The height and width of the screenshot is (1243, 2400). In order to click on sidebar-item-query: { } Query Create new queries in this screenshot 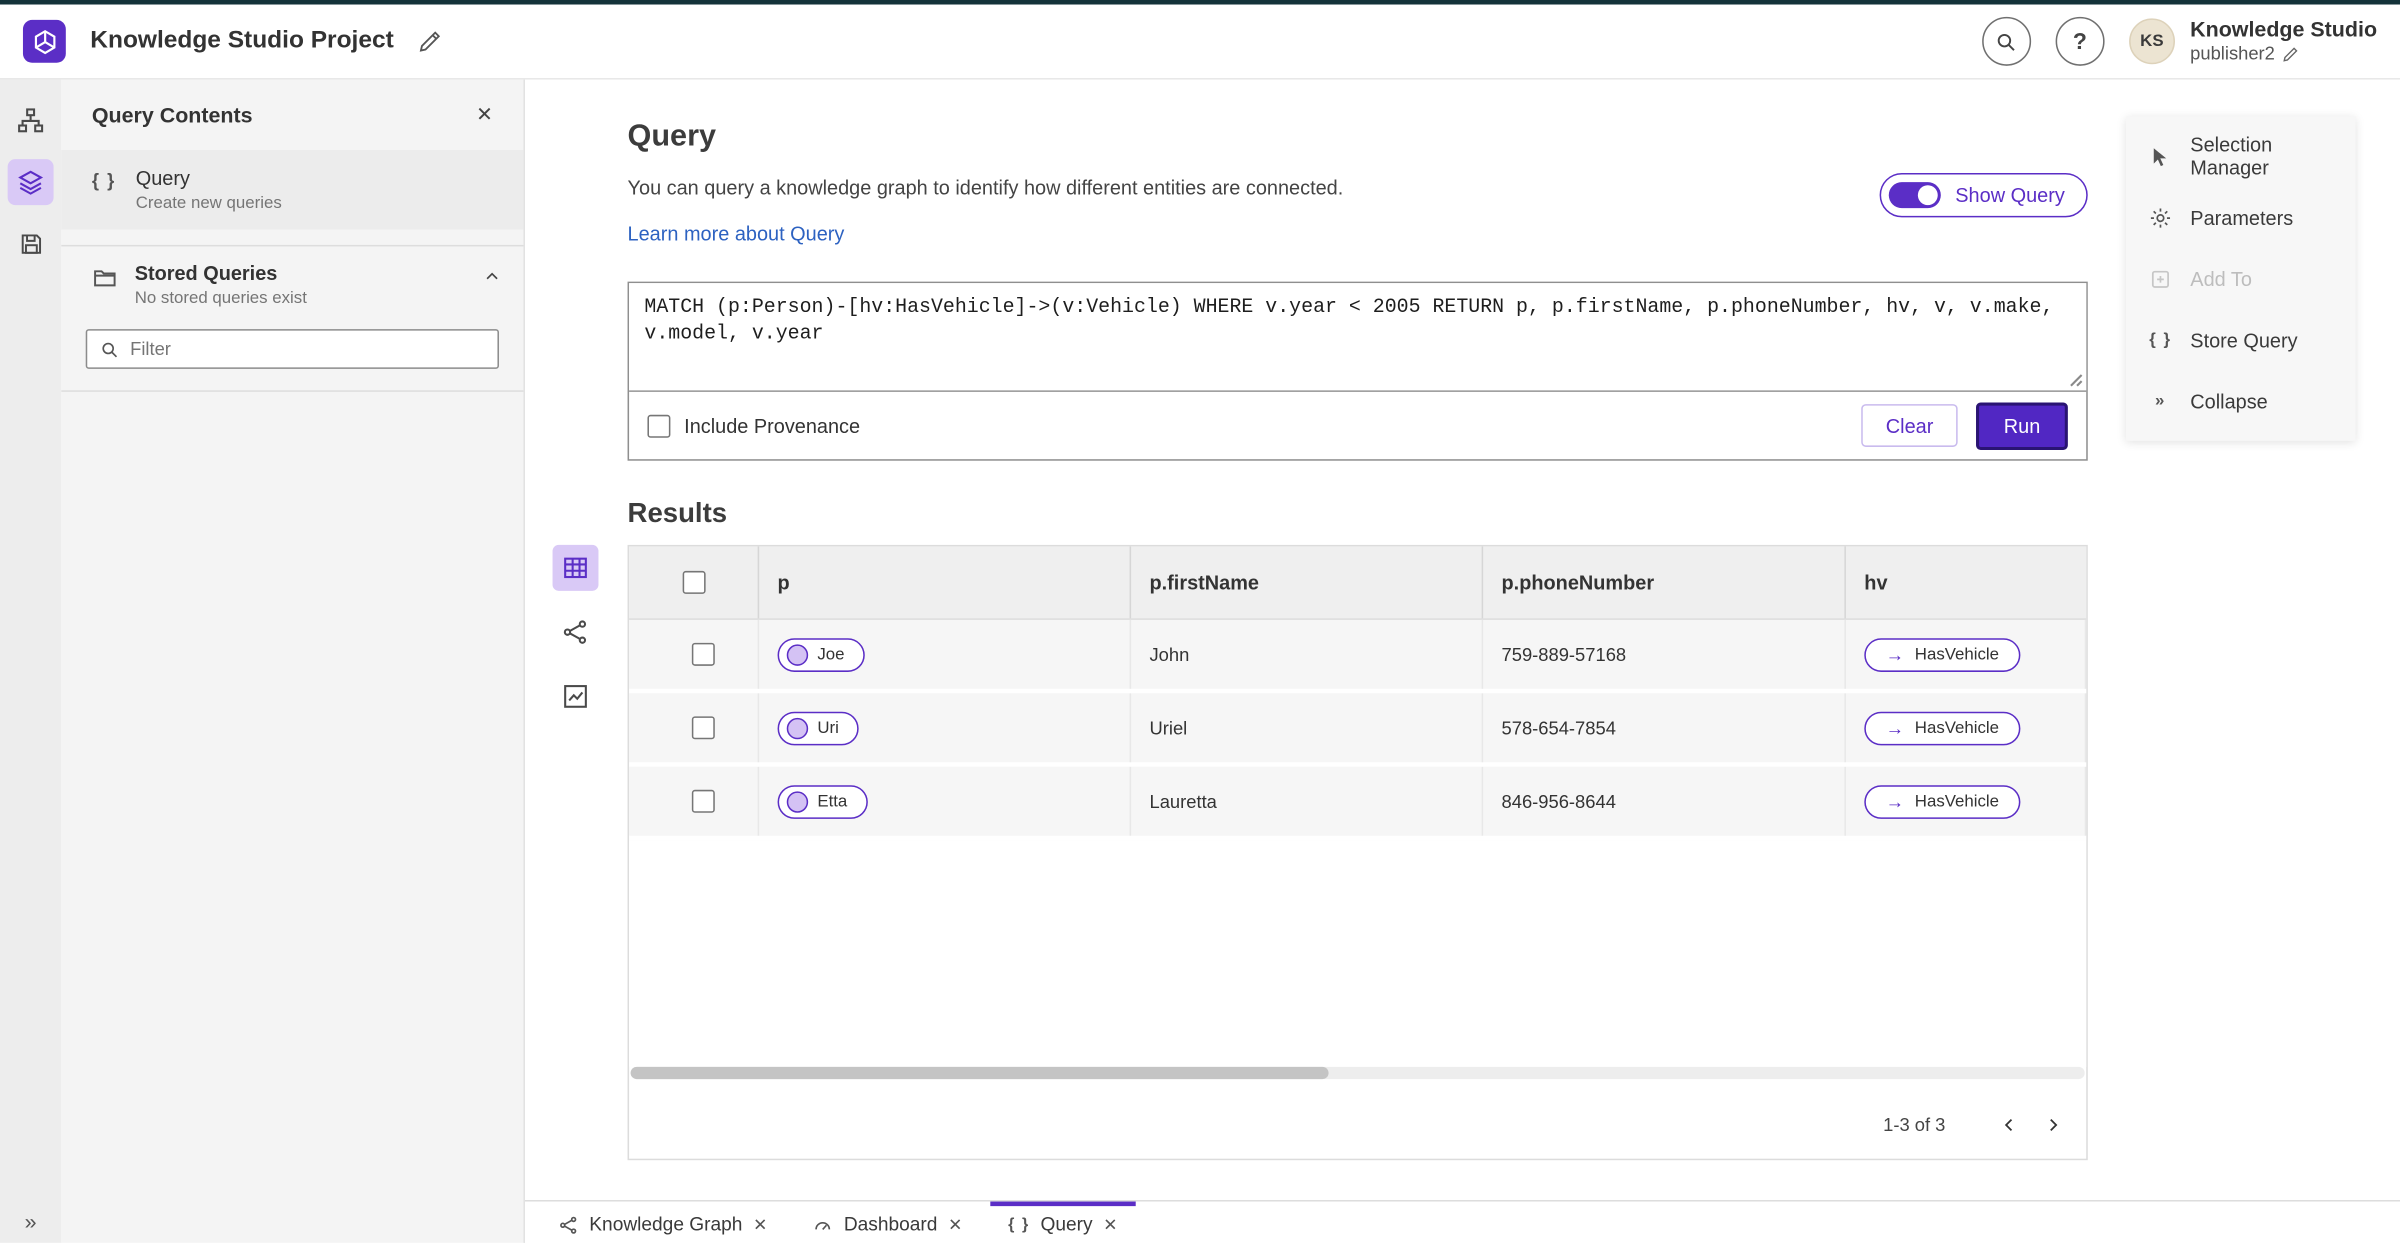, I will do `click(292, 190)`.